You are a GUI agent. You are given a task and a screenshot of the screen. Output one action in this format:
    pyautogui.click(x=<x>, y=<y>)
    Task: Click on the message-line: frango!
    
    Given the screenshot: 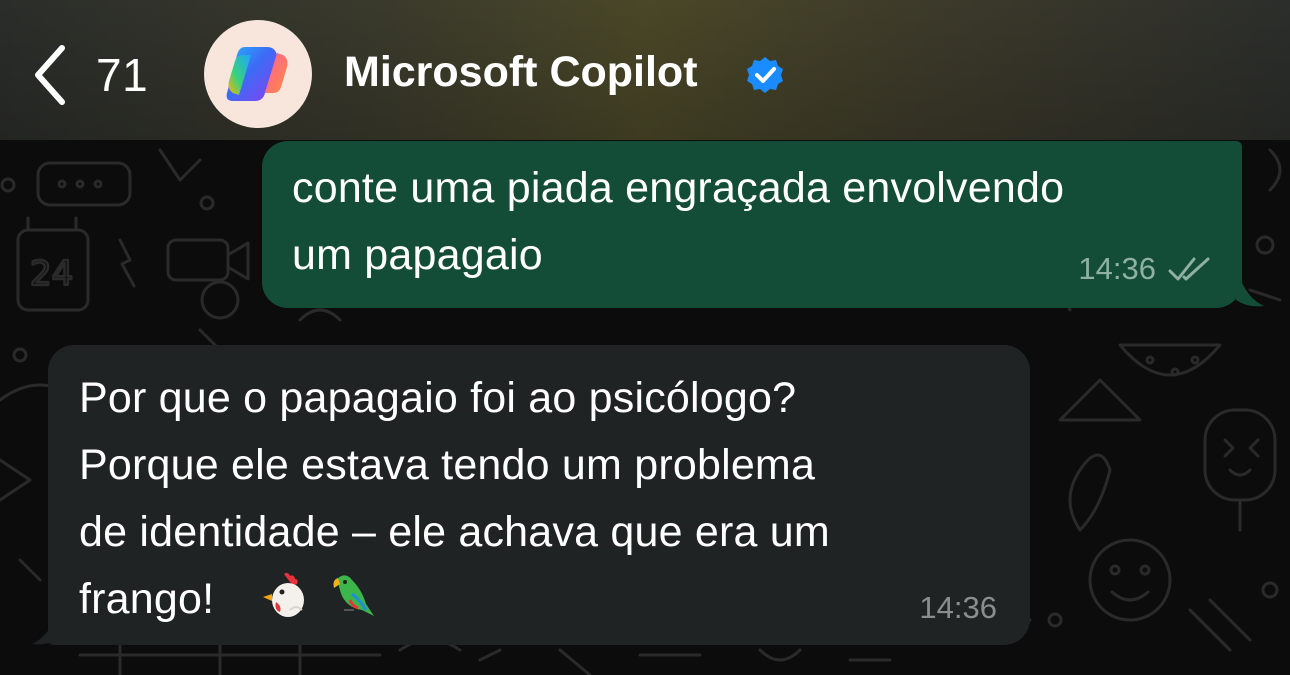 What is the action you would take?
    pyautogui.click(x=147, y=599)
    